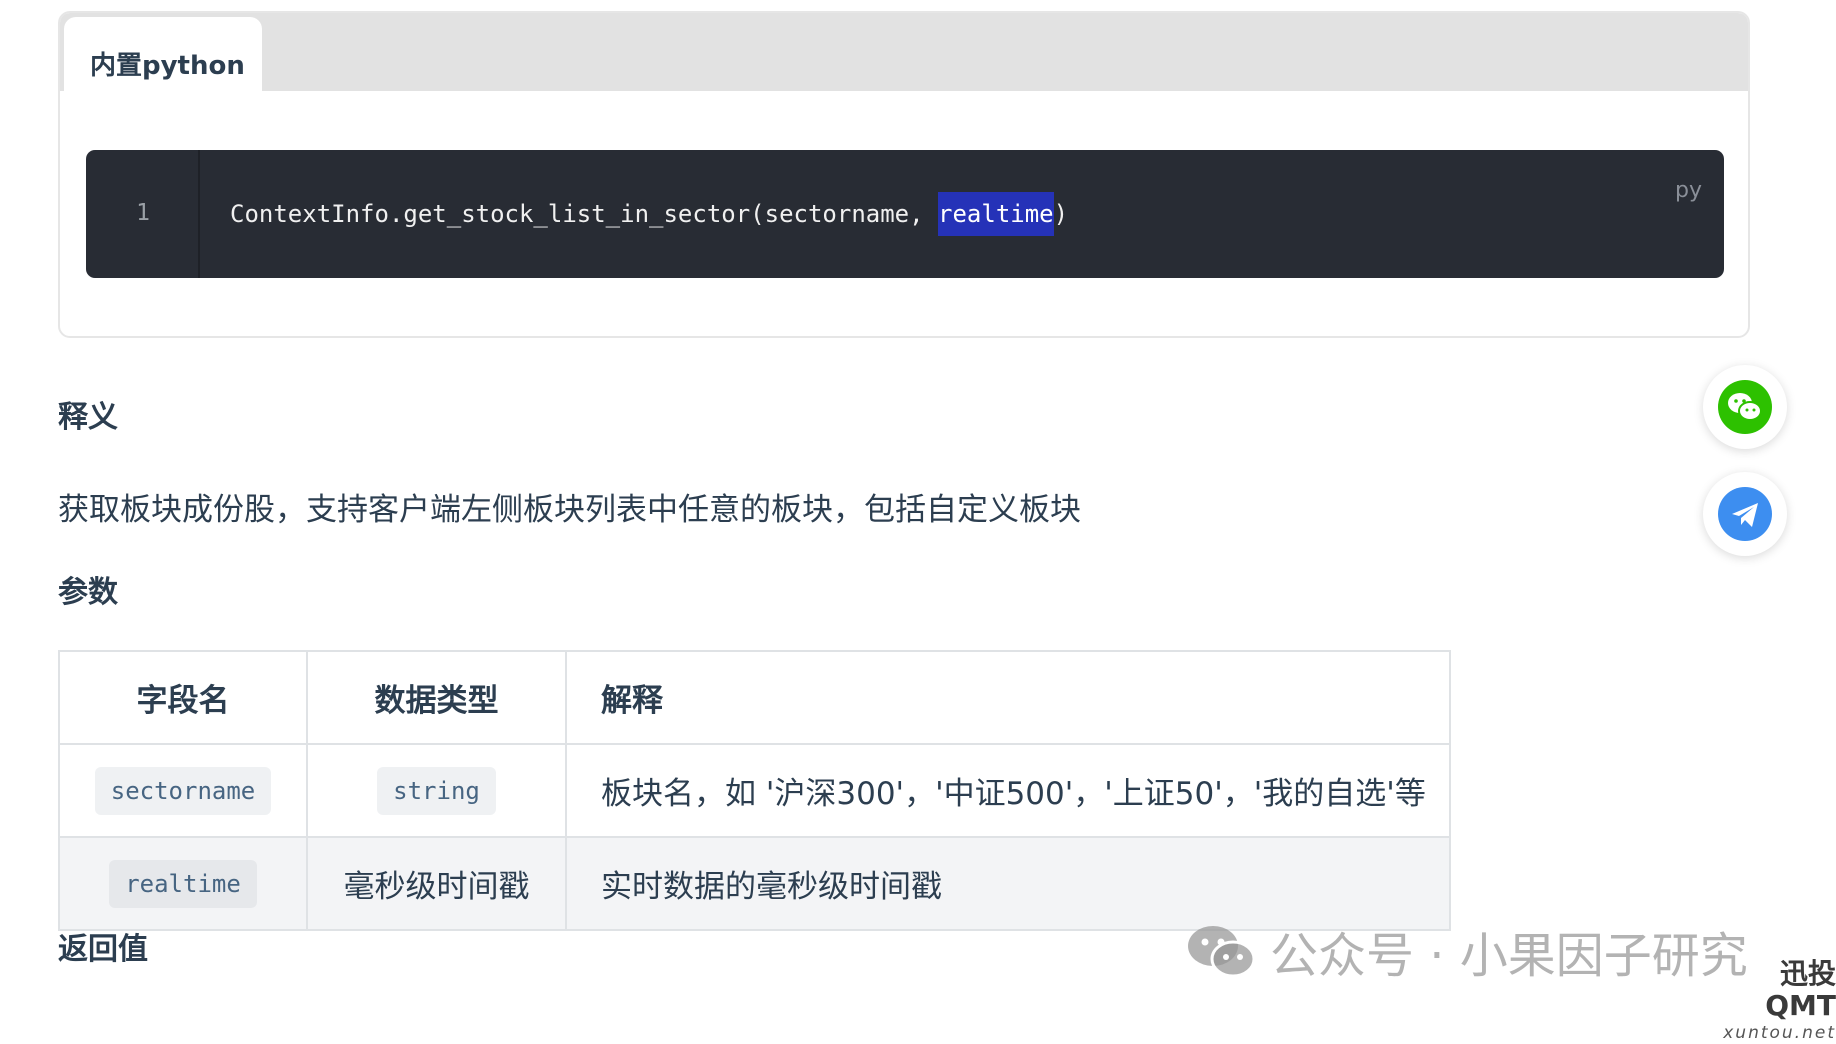 This screenshot has width=1836, height=1044. What do you see at coordinates (1008, 697) in the screenshot?
I see `header-explanation: 解释` at bounding box center [1008, 697].